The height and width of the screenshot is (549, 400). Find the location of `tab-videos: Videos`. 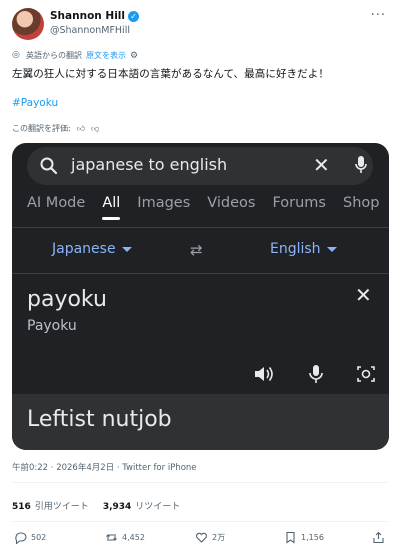

tab-videos: Videos is located at coordinates (231, 203).